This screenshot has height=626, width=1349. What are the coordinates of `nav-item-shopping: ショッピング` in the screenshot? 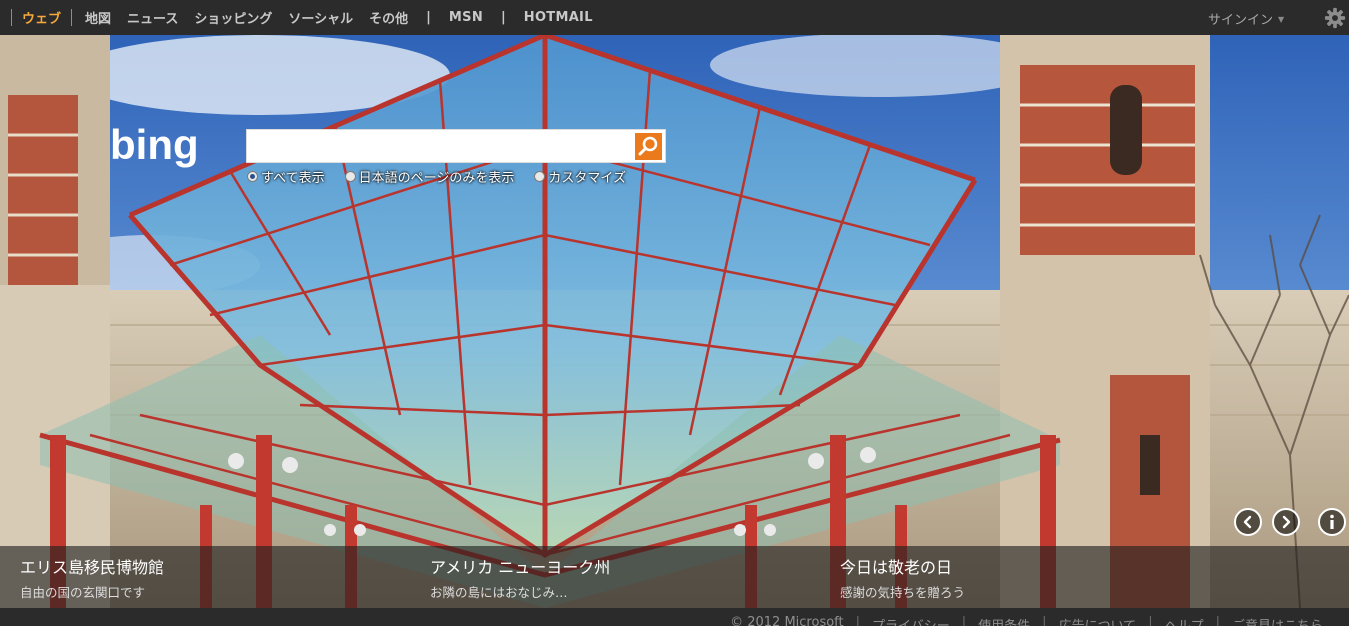 It's located at (233, 17).